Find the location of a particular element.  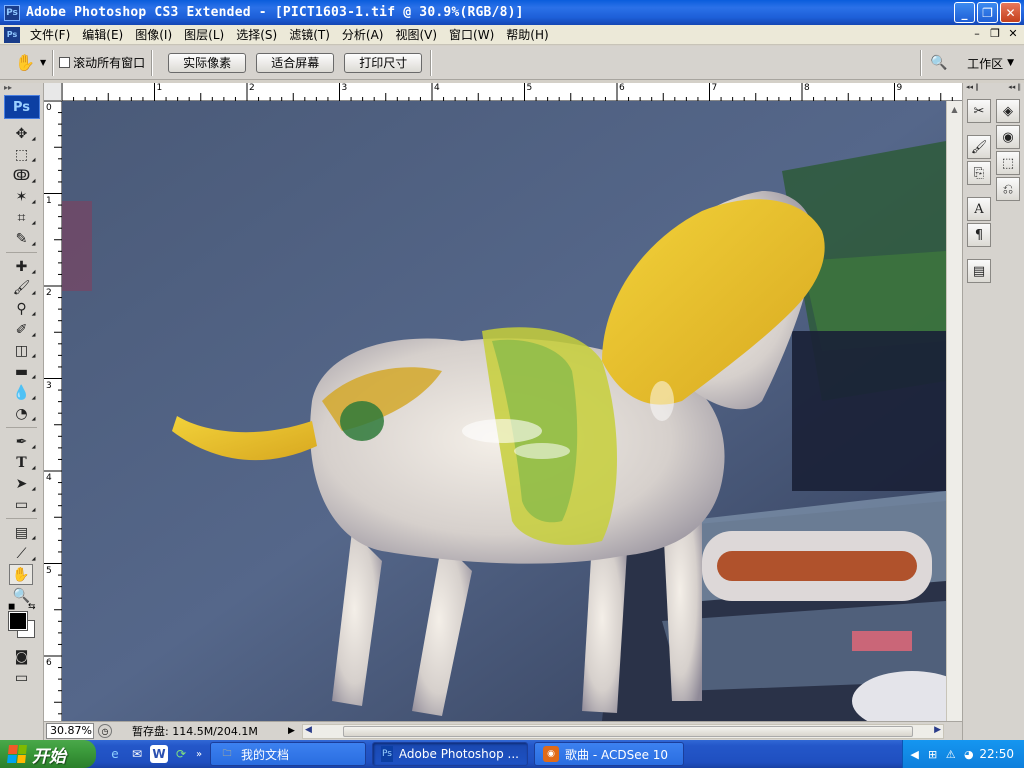

network-icon: ⊞ is located at coordinates (932, 754).